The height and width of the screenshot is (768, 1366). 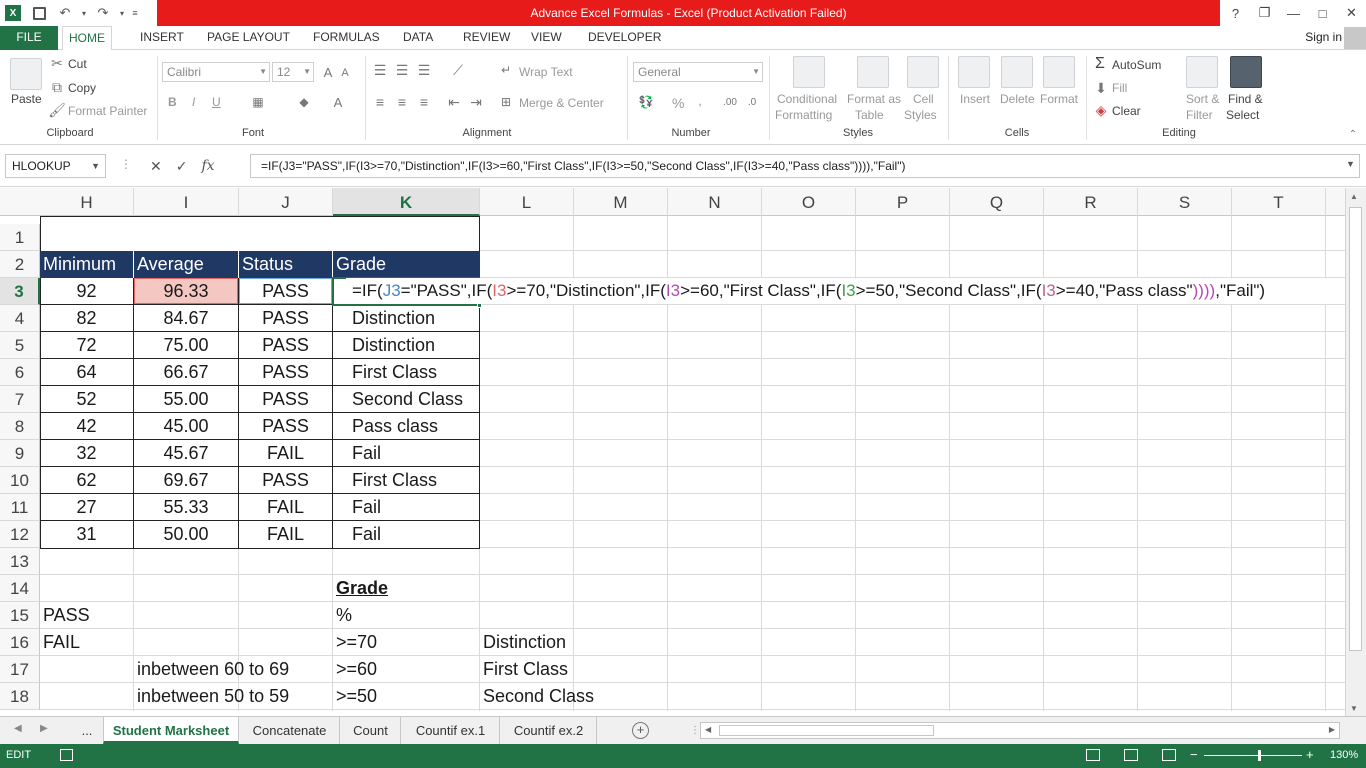 What do you see at coordinates (20, 426) in the screenshot?
I see `row-header-8: 8` at bounding box center [20, 426].